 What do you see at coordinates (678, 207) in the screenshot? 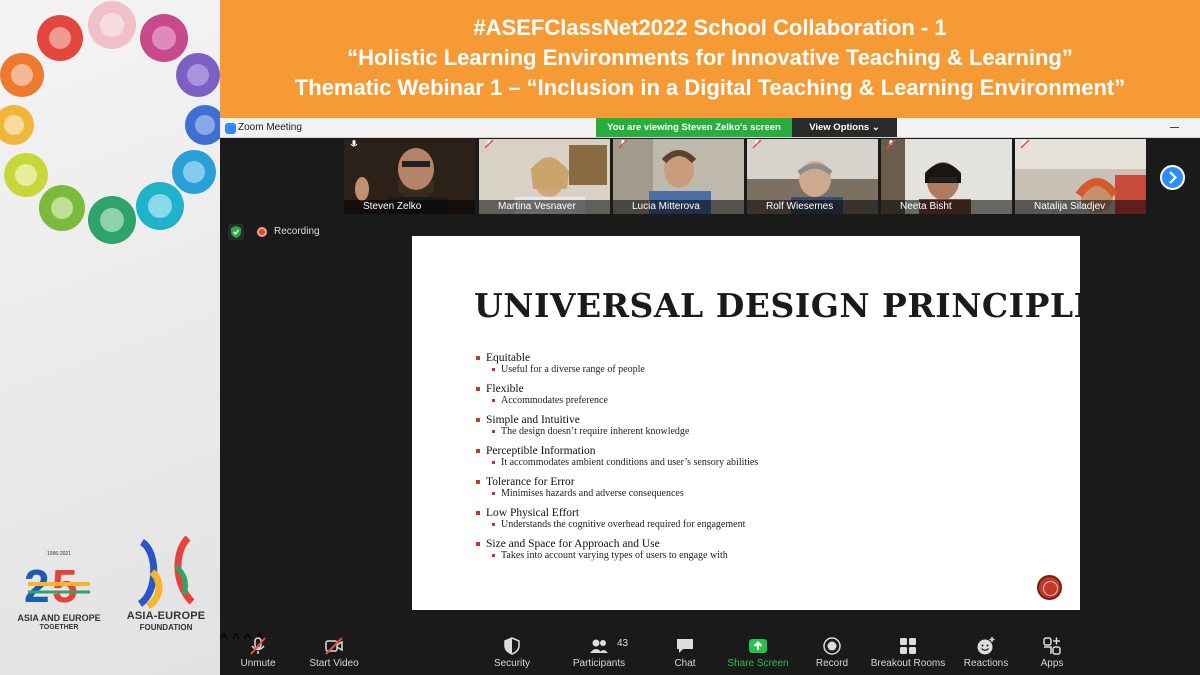
I see `participant-name: Lucia Mitterova` at bounding box center [678, 207].